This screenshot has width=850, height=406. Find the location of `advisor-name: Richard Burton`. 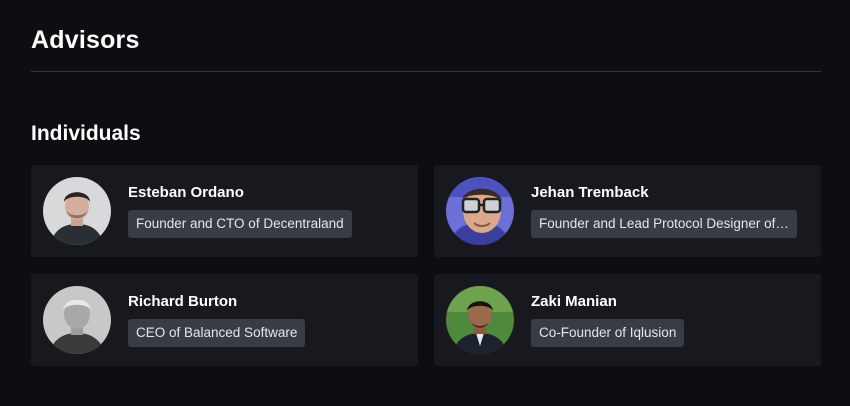

advisor-name: Richard Burton is located at coordinates (183, 301).